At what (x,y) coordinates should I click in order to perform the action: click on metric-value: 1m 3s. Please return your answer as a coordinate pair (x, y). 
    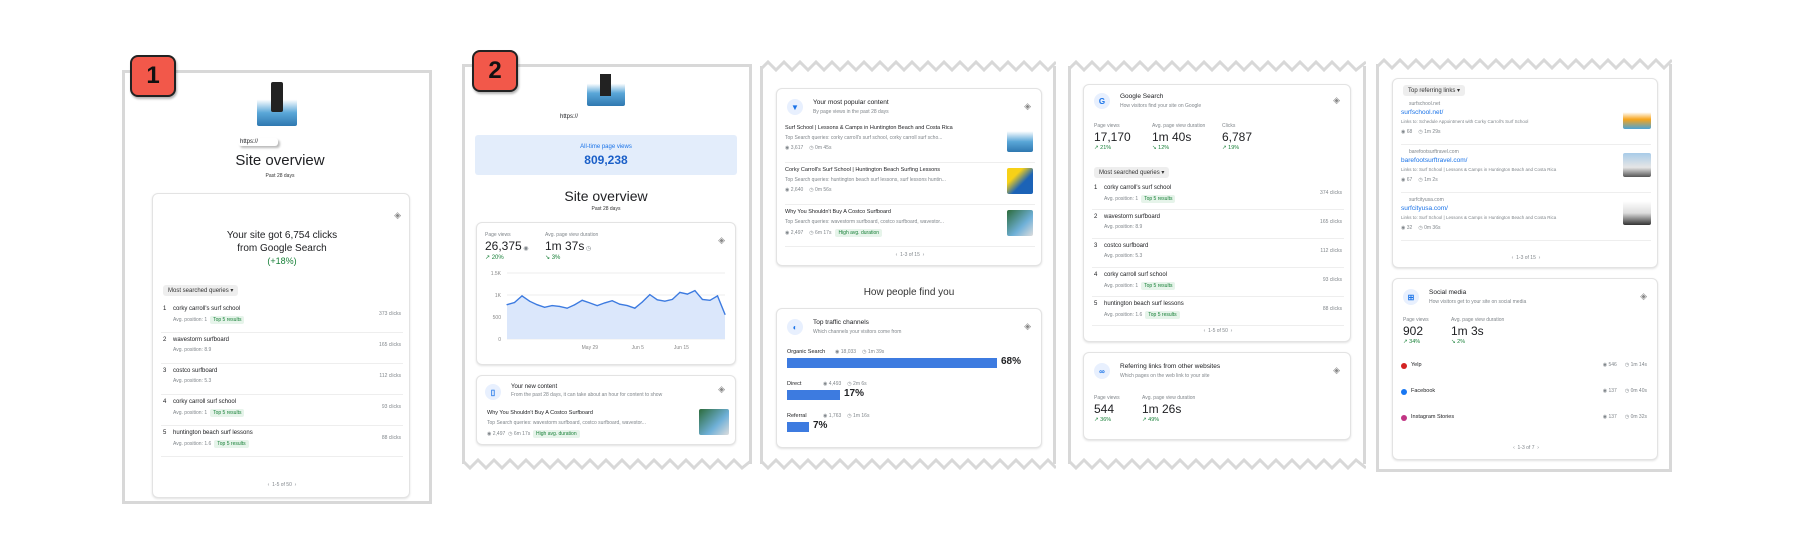
    Looking at the image, I should click on (1467, 331).